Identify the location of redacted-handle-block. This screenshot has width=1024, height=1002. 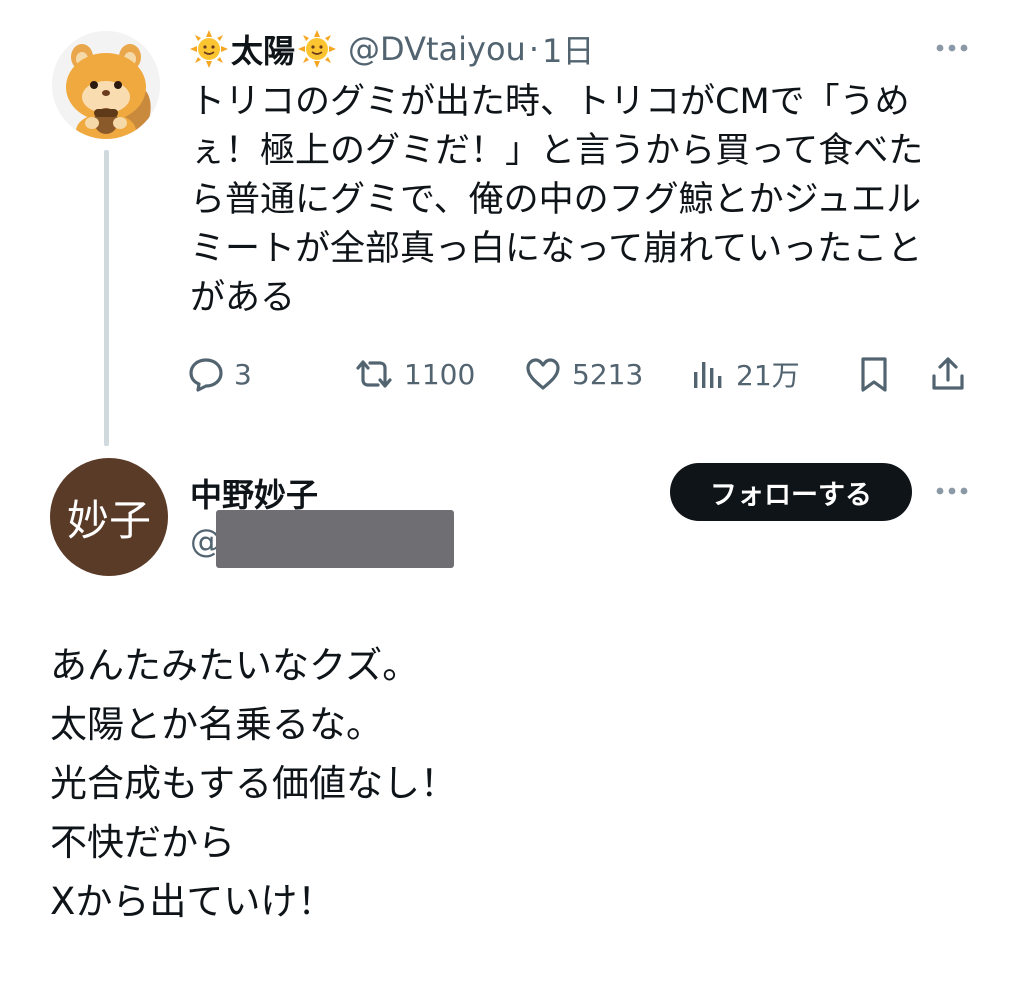
(335, 539).